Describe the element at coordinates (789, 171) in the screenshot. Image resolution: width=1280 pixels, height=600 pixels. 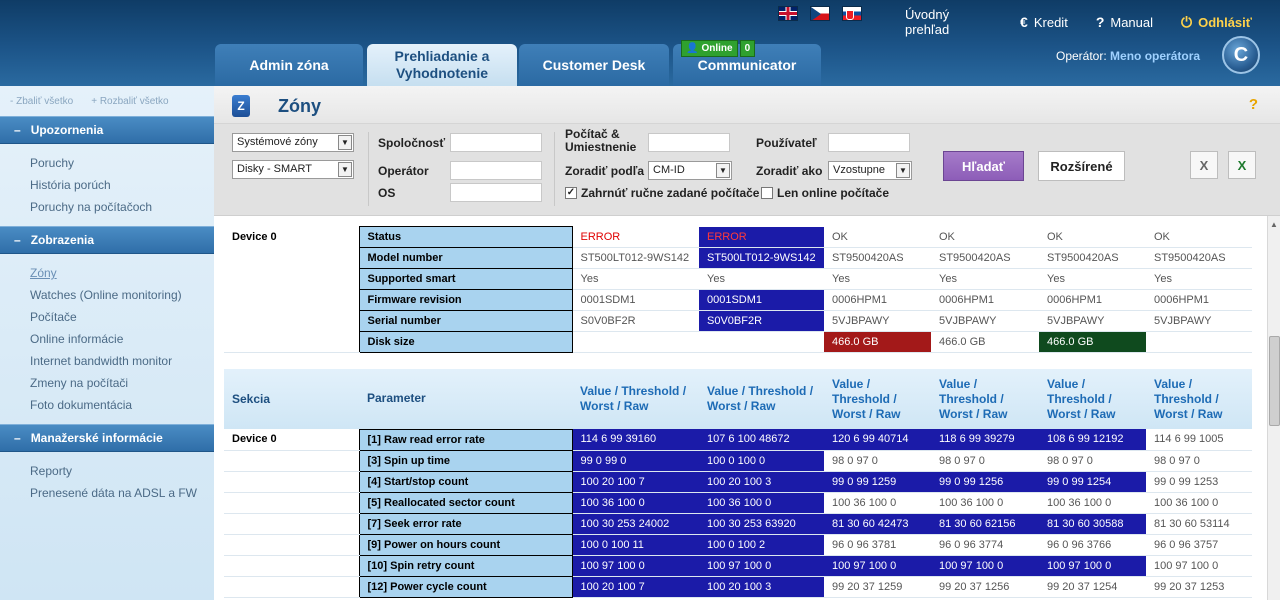
I see `sort-order-label: Zoradiť ako` at that location.